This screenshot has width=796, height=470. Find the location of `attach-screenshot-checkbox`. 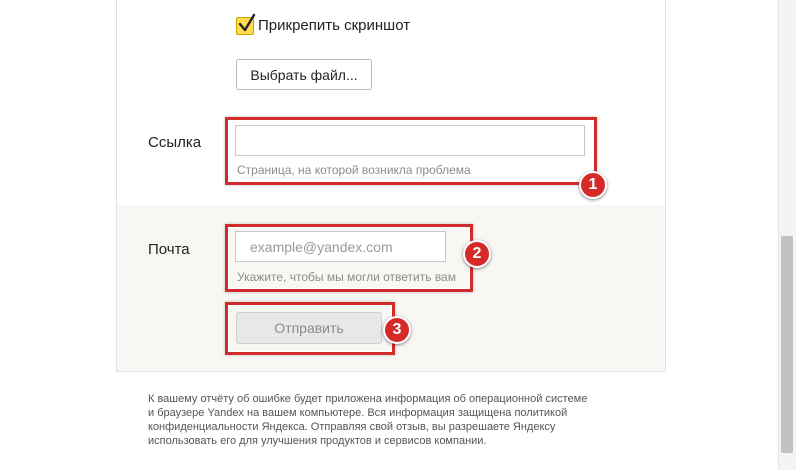

attach-screenshot-checkbox is located at coordinates (246, 24).